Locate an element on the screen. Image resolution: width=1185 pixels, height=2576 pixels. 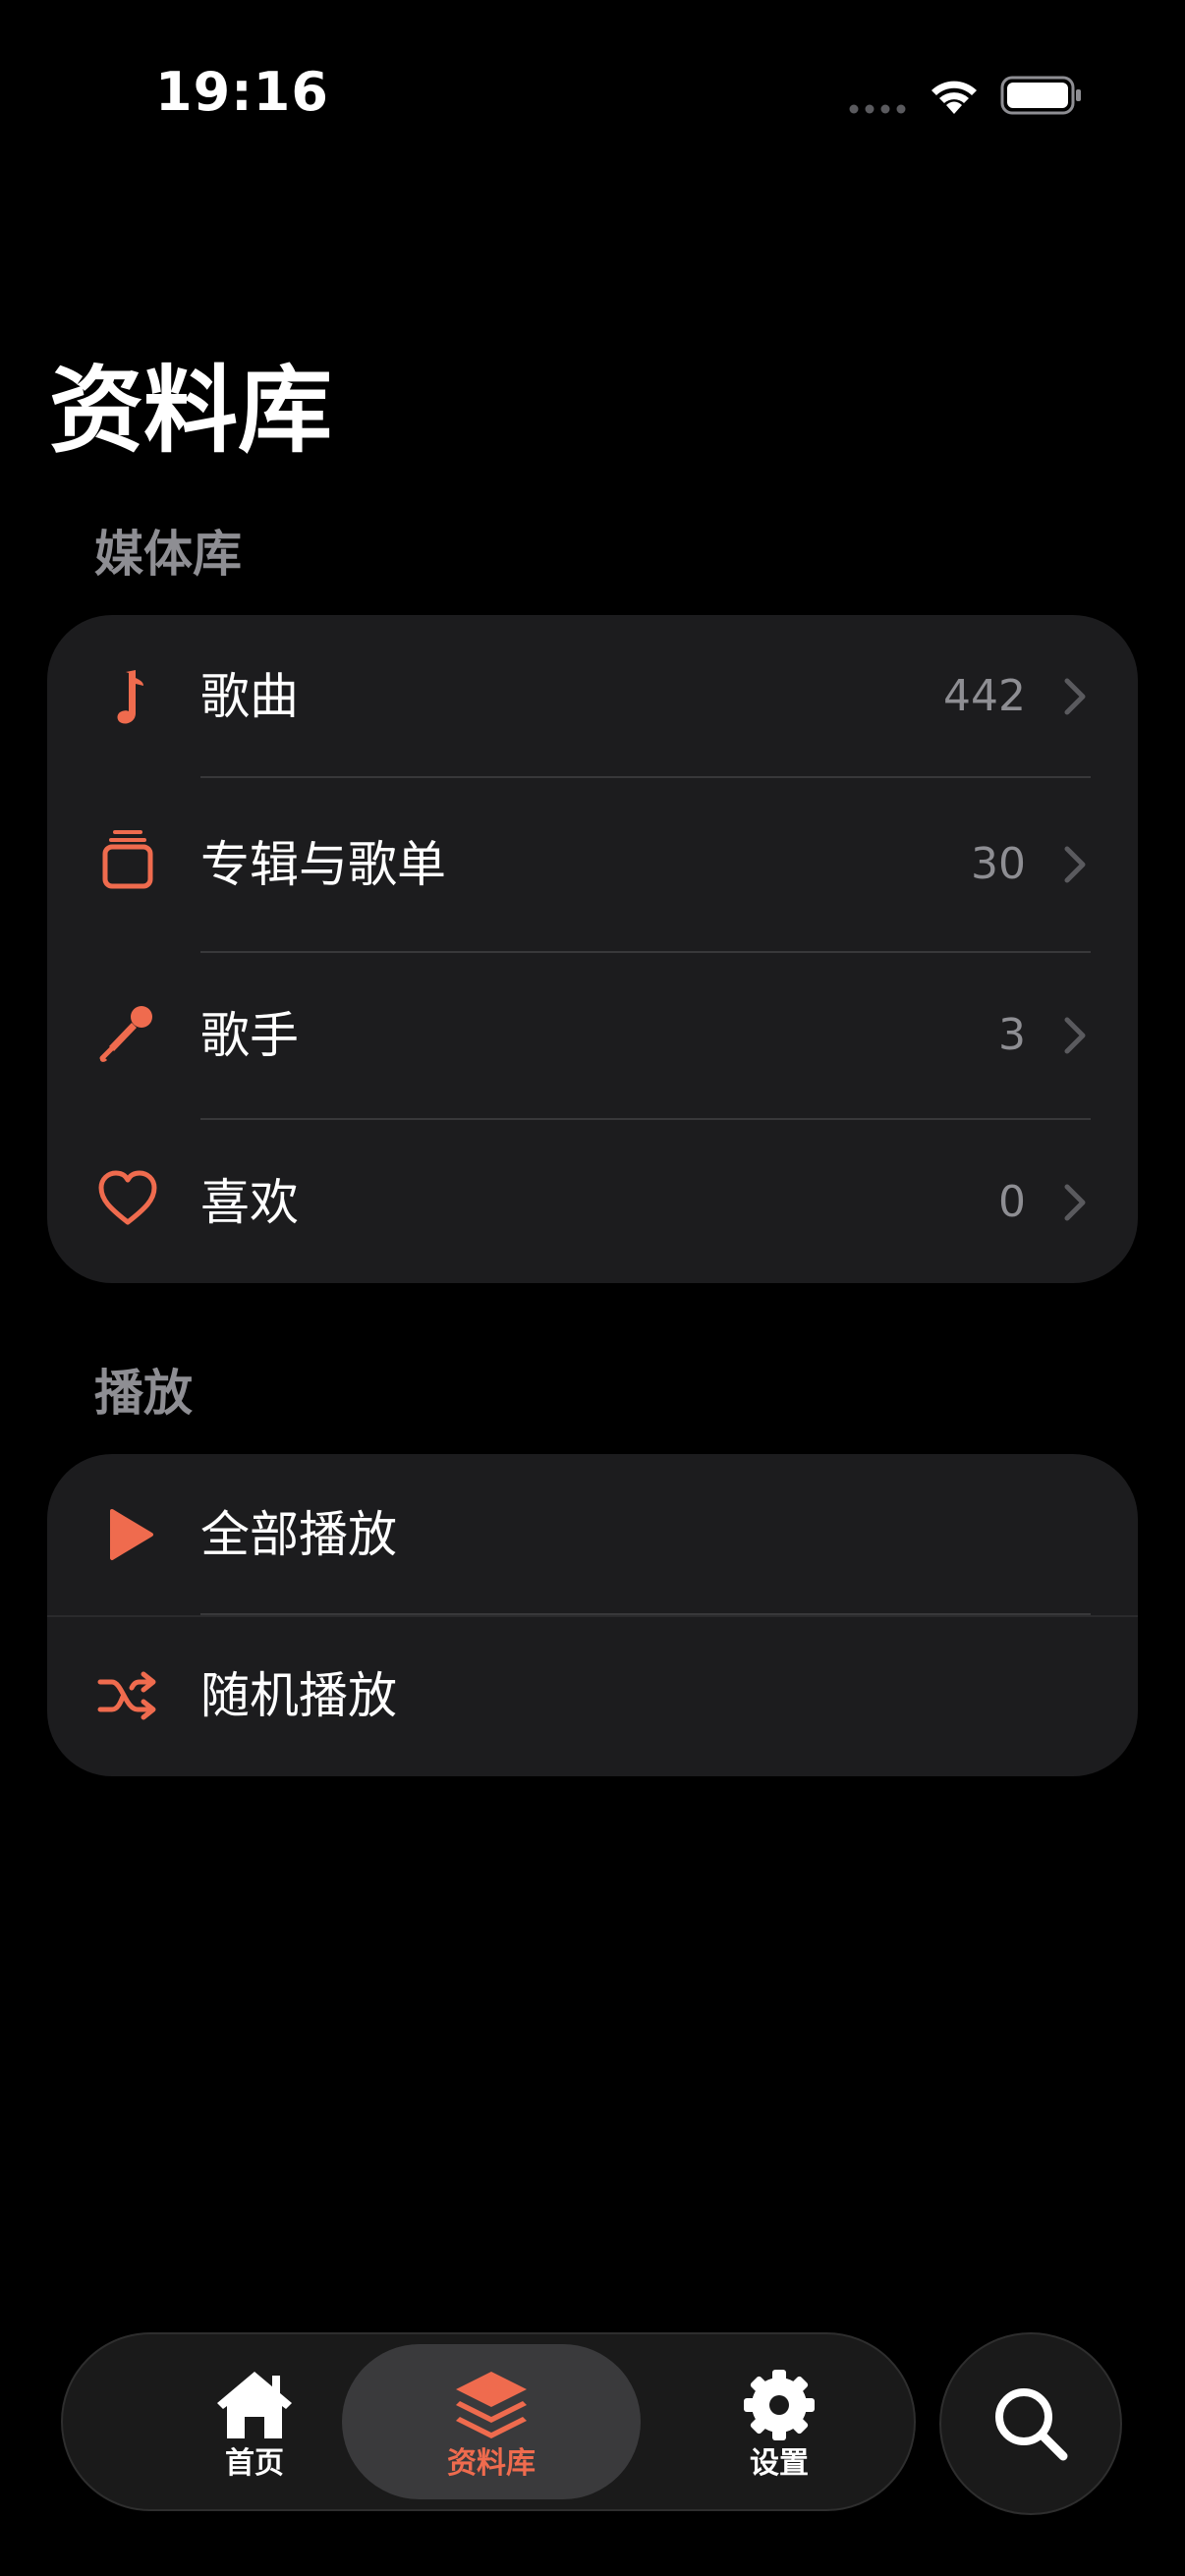
search-button is located at coordinates (1030, 2423).